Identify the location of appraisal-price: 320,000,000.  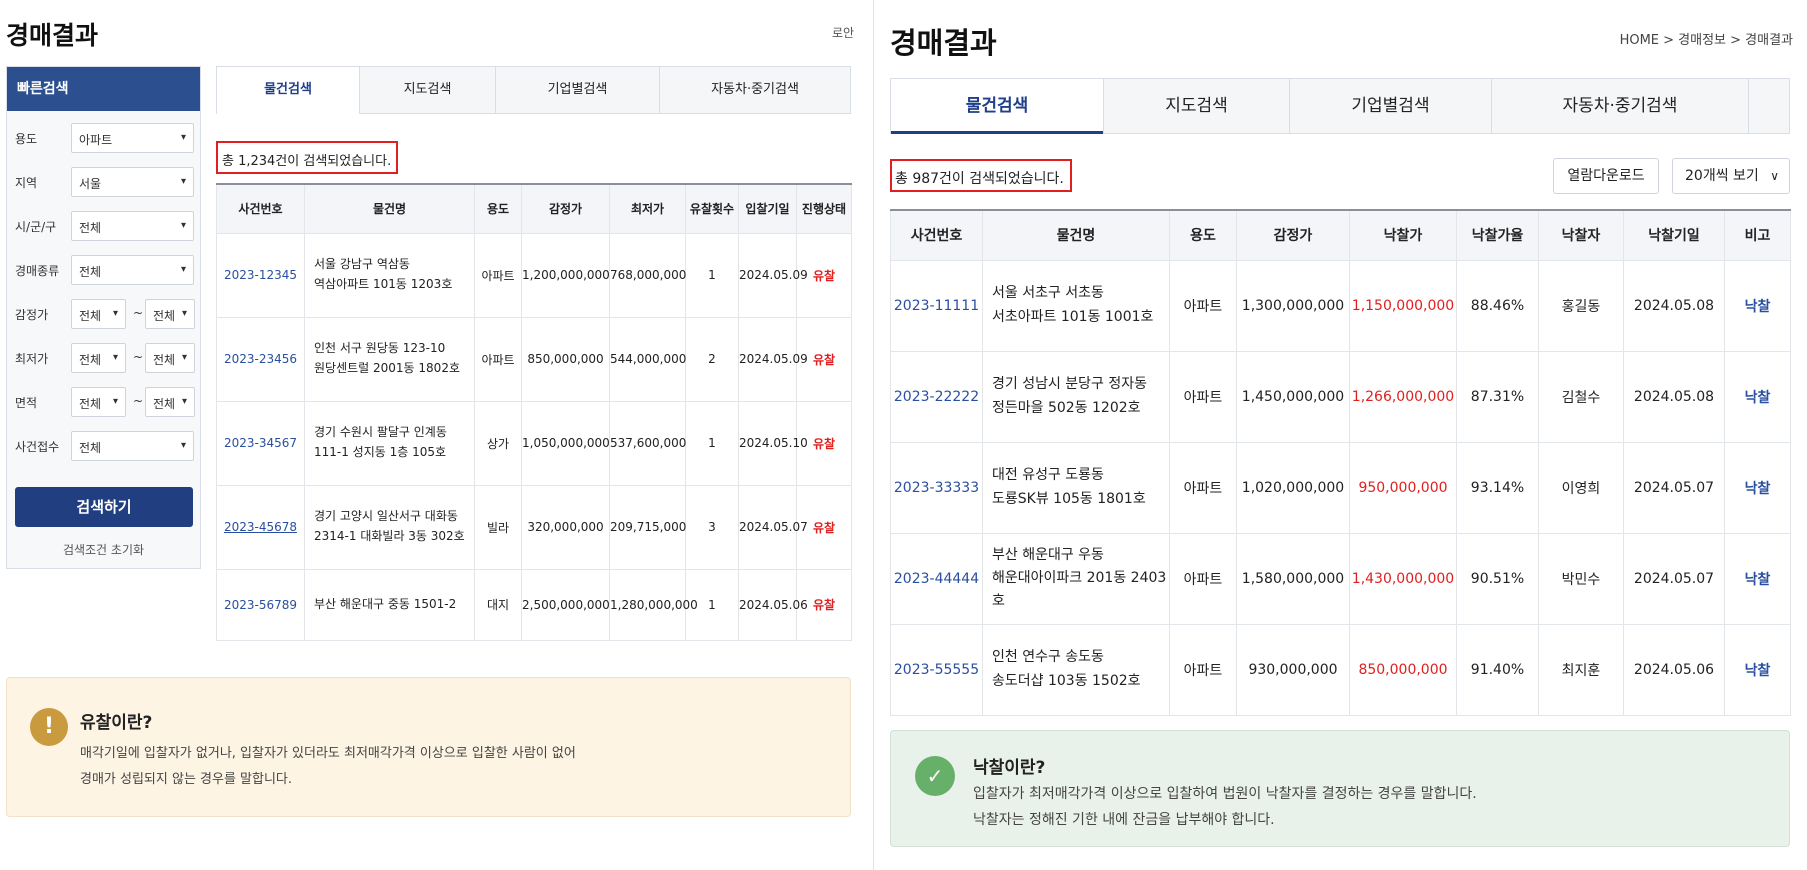
(565, 527).